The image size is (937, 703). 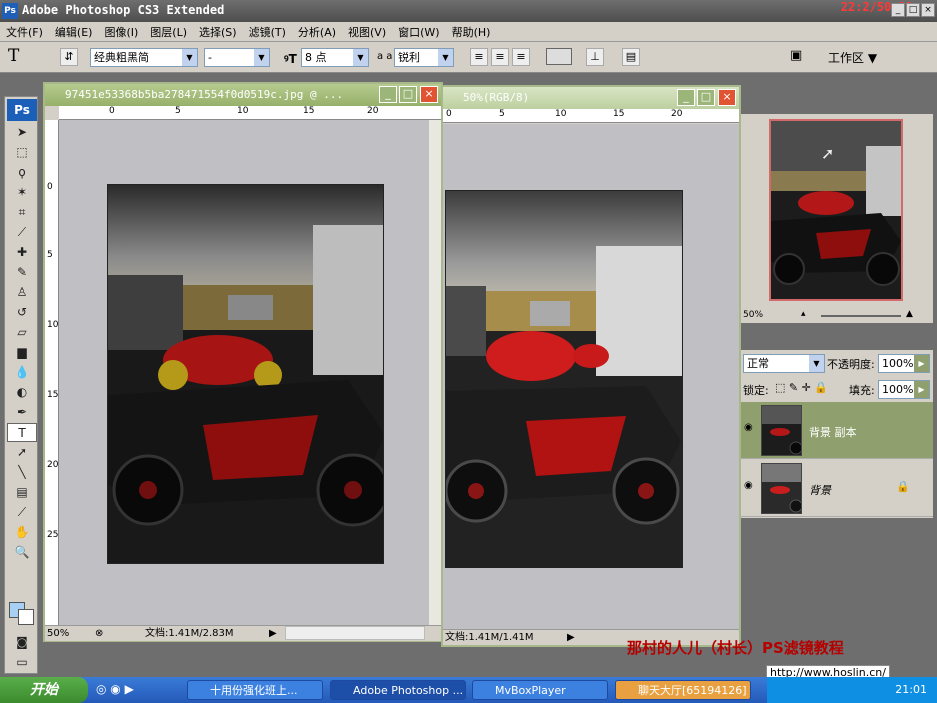 I want to click on text-orientation-icon: ⇵, so click(x=69, y=57).